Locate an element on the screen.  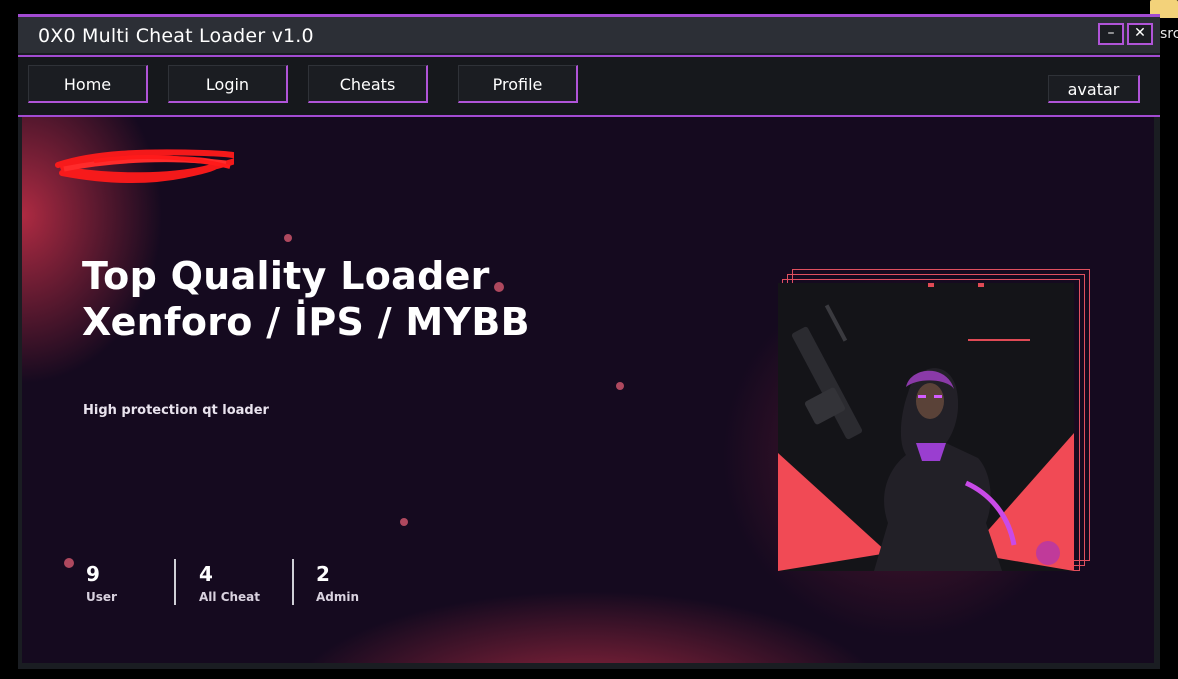
close-icon: ✕ is located at coordinates (1140, 33).